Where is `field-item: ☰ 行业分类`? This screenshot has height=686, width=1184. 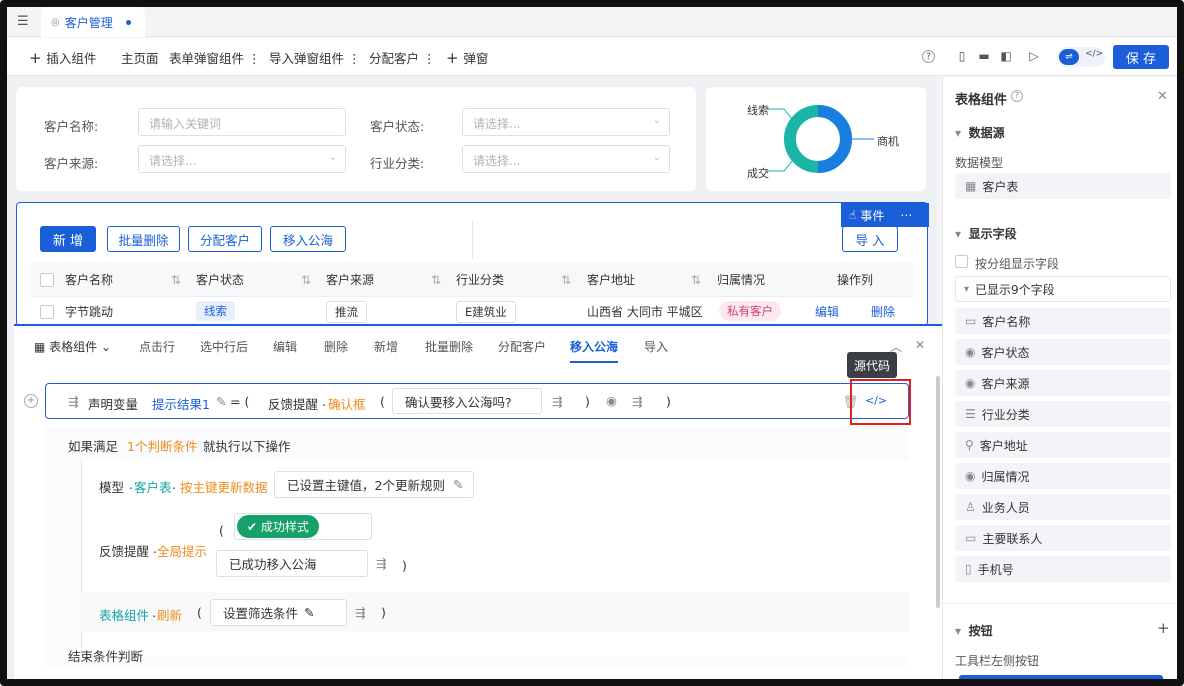 field-item: ☰ 行业分类 is located at coordinates (1063, 414).